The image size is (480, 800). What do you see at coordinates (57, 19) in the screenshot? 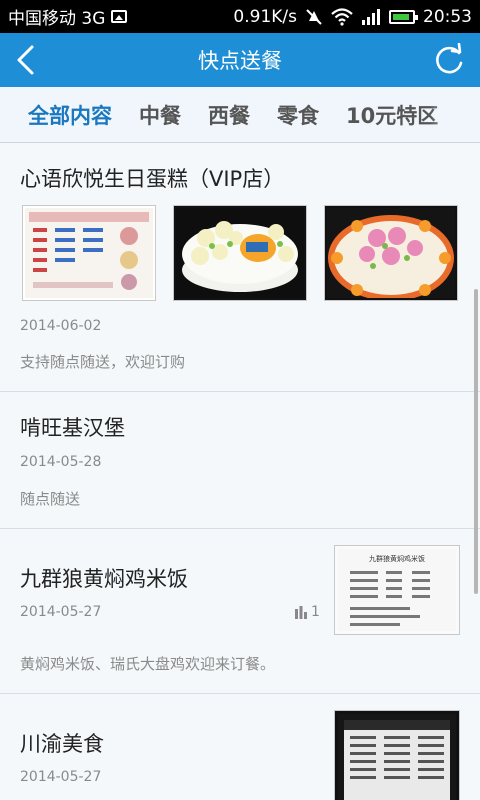
I see `carrier-label: 中国移动 3G` at bounding box center [57, 19].